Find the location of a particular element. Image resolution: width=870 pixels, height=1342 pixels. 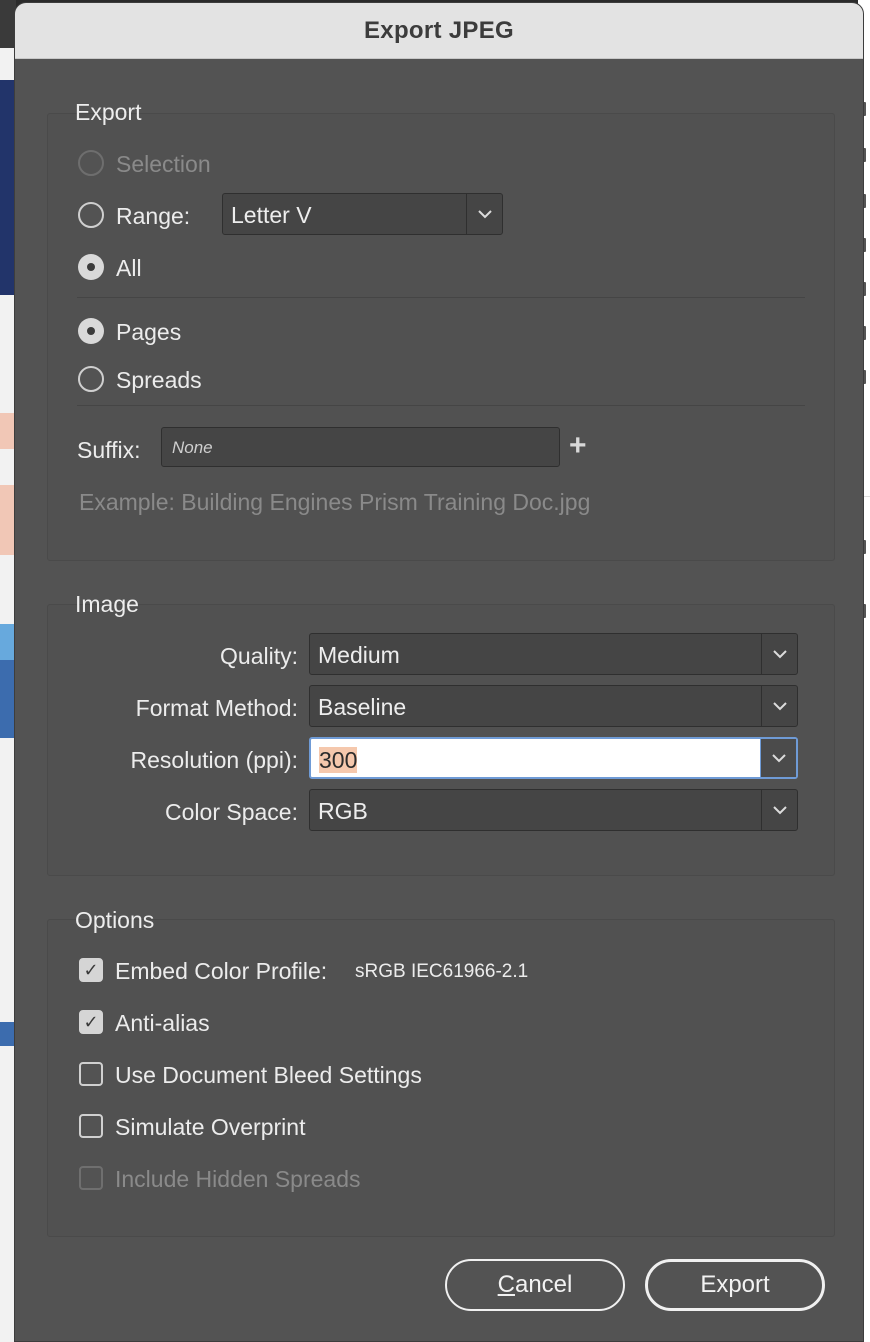

range-value: Letter V is located at coordinates (271, 215).